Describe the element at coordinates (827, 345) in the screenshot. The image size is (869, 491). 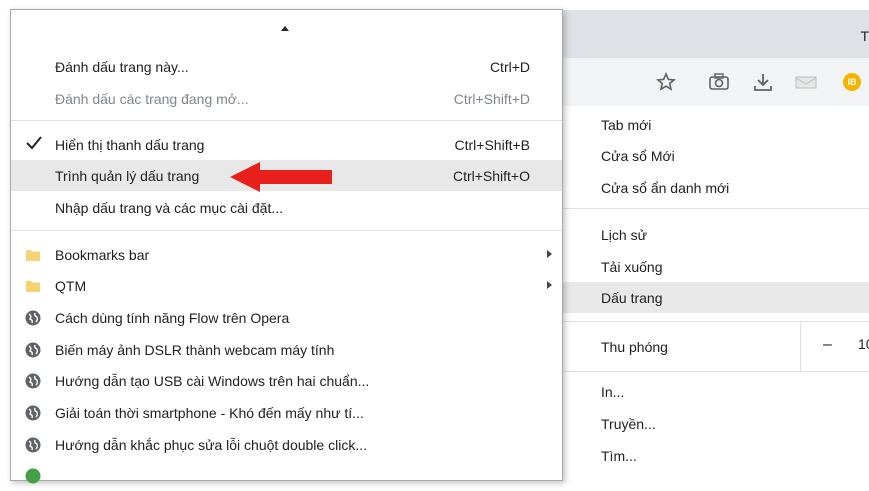
I see `zoom-out-button: –` at that location.